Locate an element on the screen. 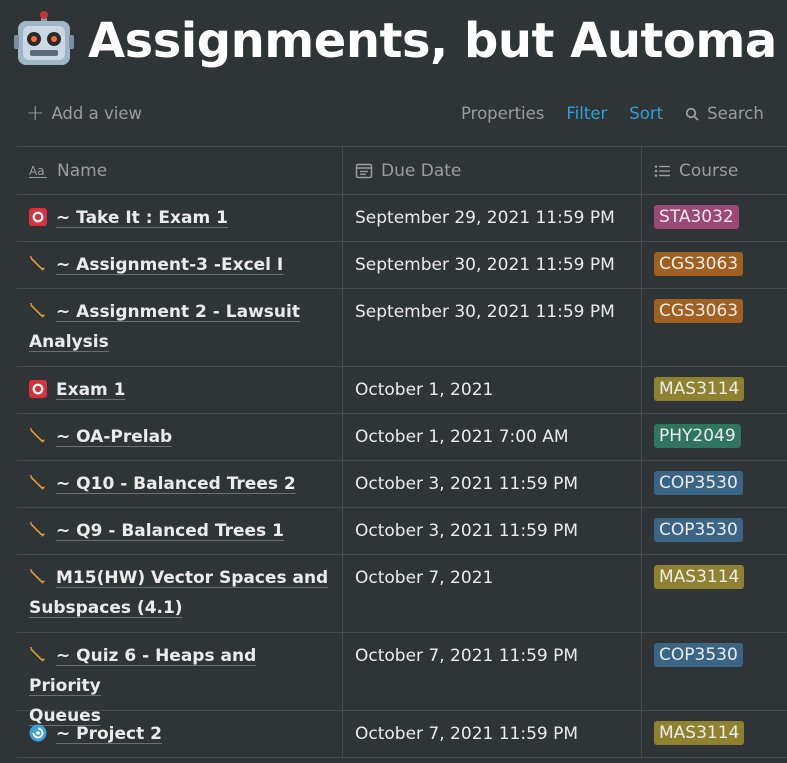 The height and width of the screenshot is (763, 787). page-link: ~ Take It : Exam 1 is located at coordinates (142, 218).